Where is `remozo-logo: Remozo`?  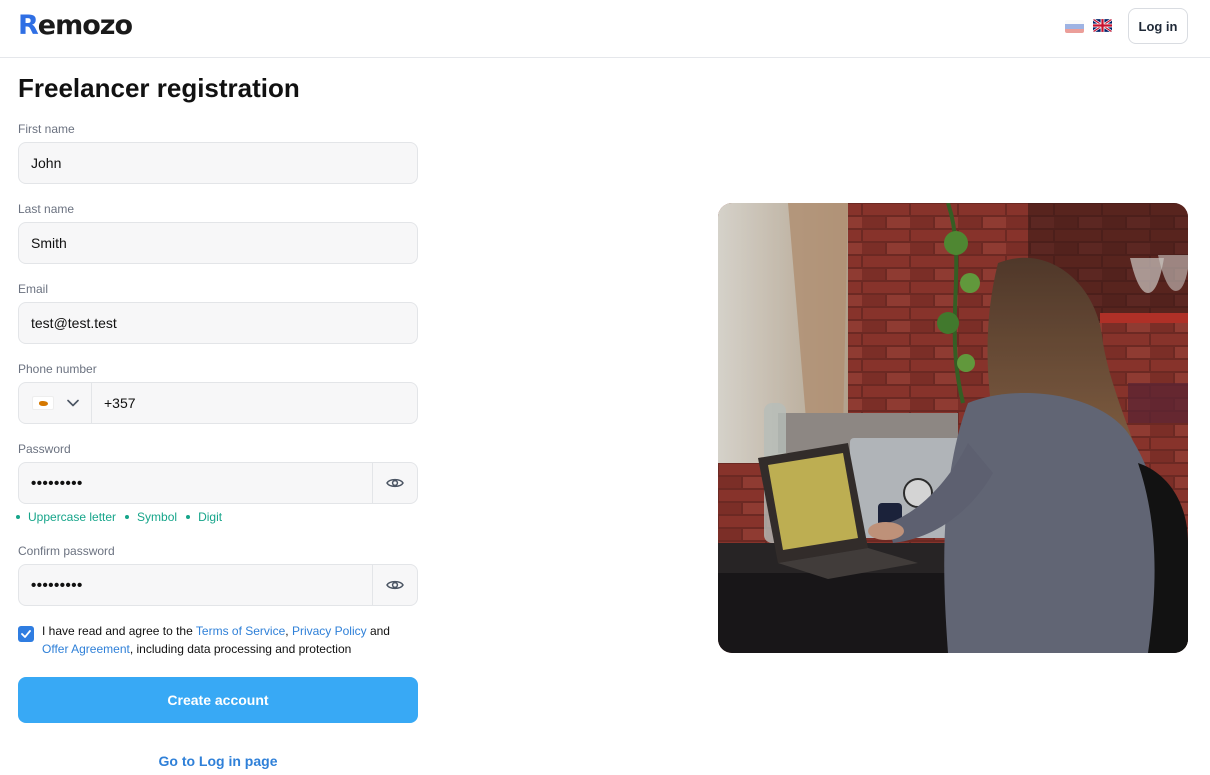 remozo-logo: Remozo is located at coordinates (75, 26).